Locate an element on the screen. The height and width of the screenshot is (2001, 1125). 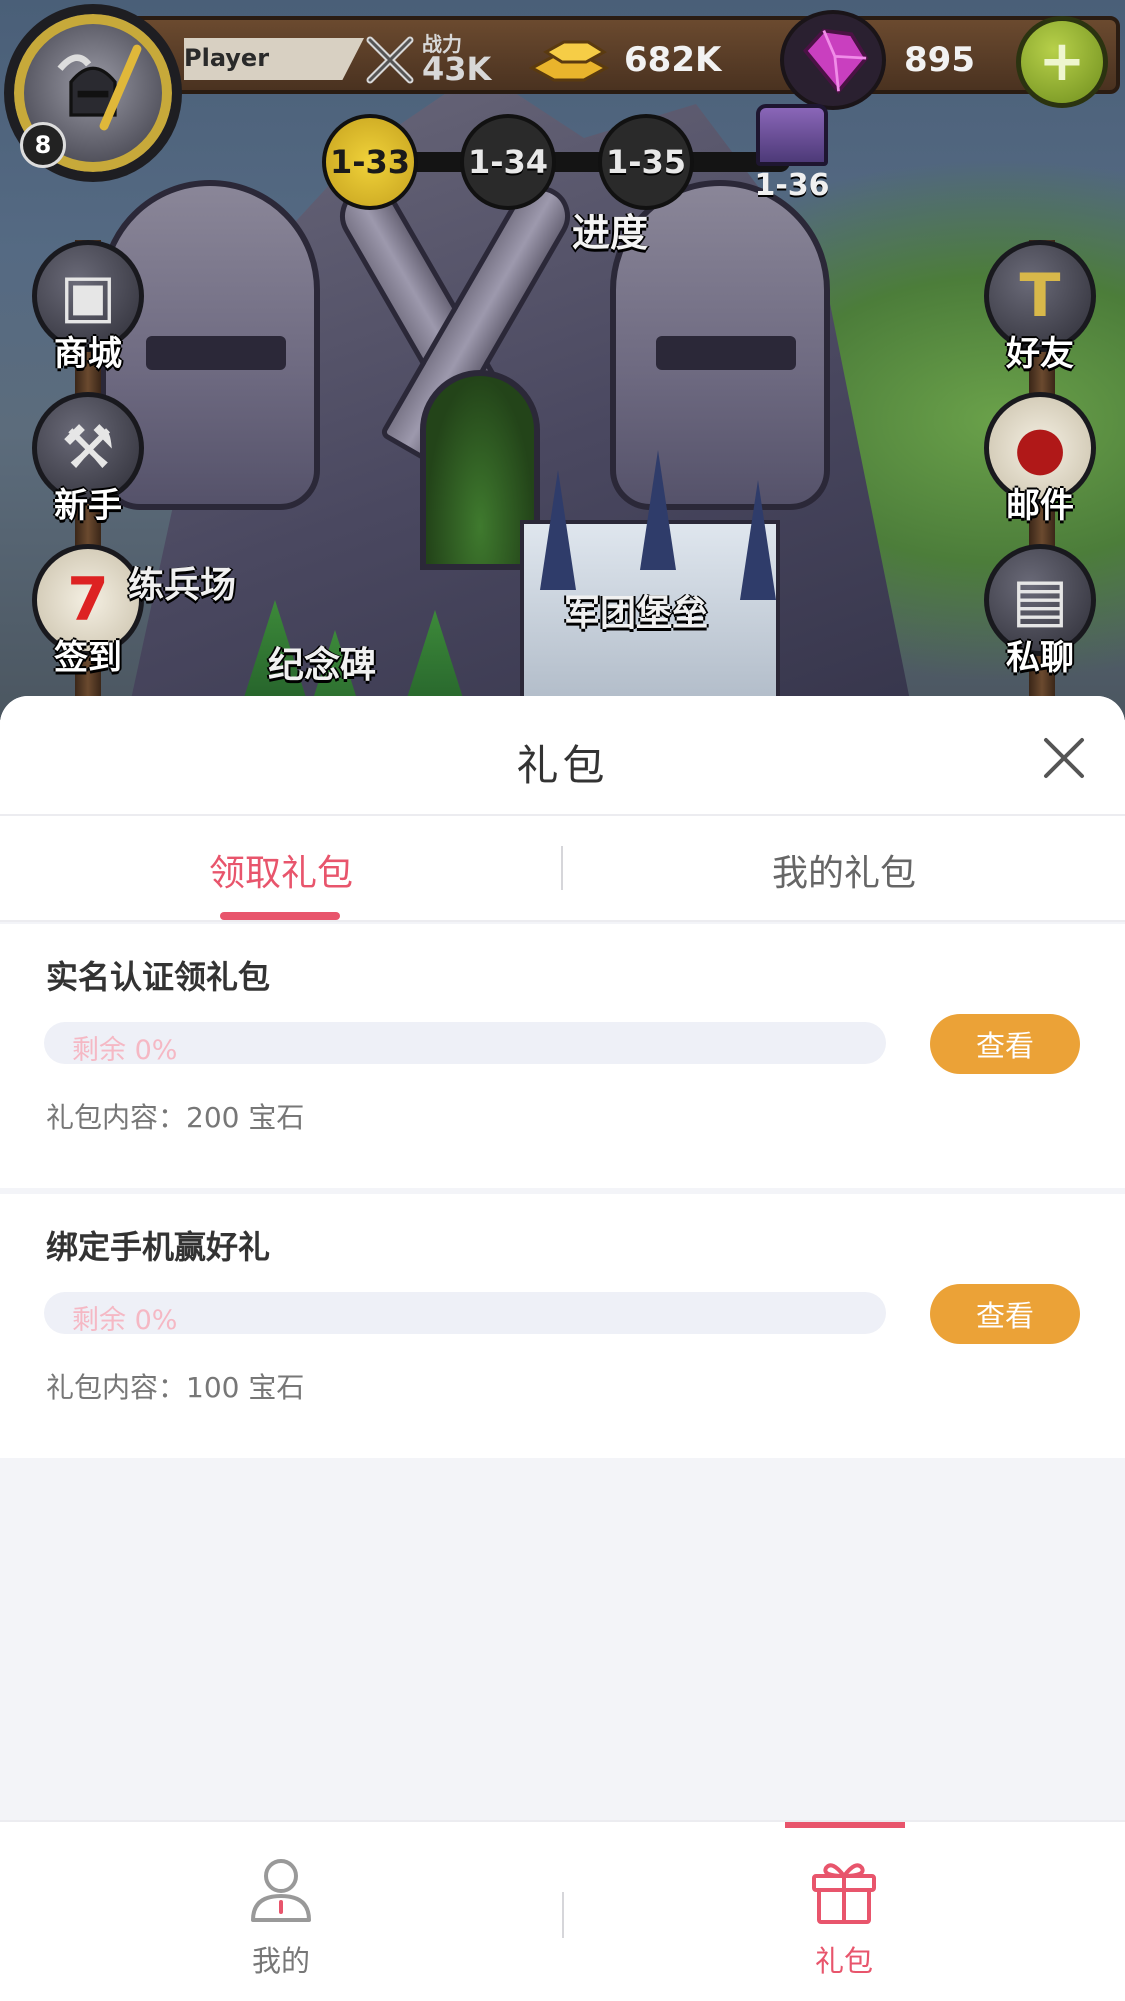
gift-card: 绑定手机赢好礼 剩余 0% 查看 礼包内容：100 宝石 is located at coordinates (562, 1326).